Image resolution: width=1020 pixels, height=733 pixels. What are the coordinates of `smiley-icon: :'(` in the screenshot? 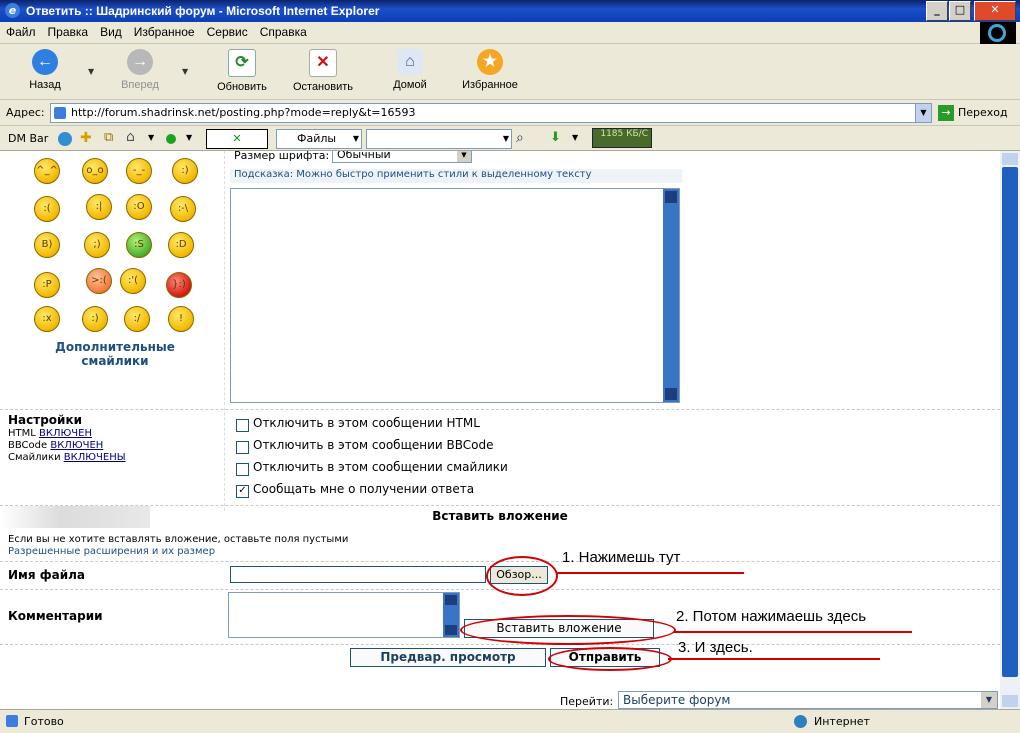 It's located at (133, 281).